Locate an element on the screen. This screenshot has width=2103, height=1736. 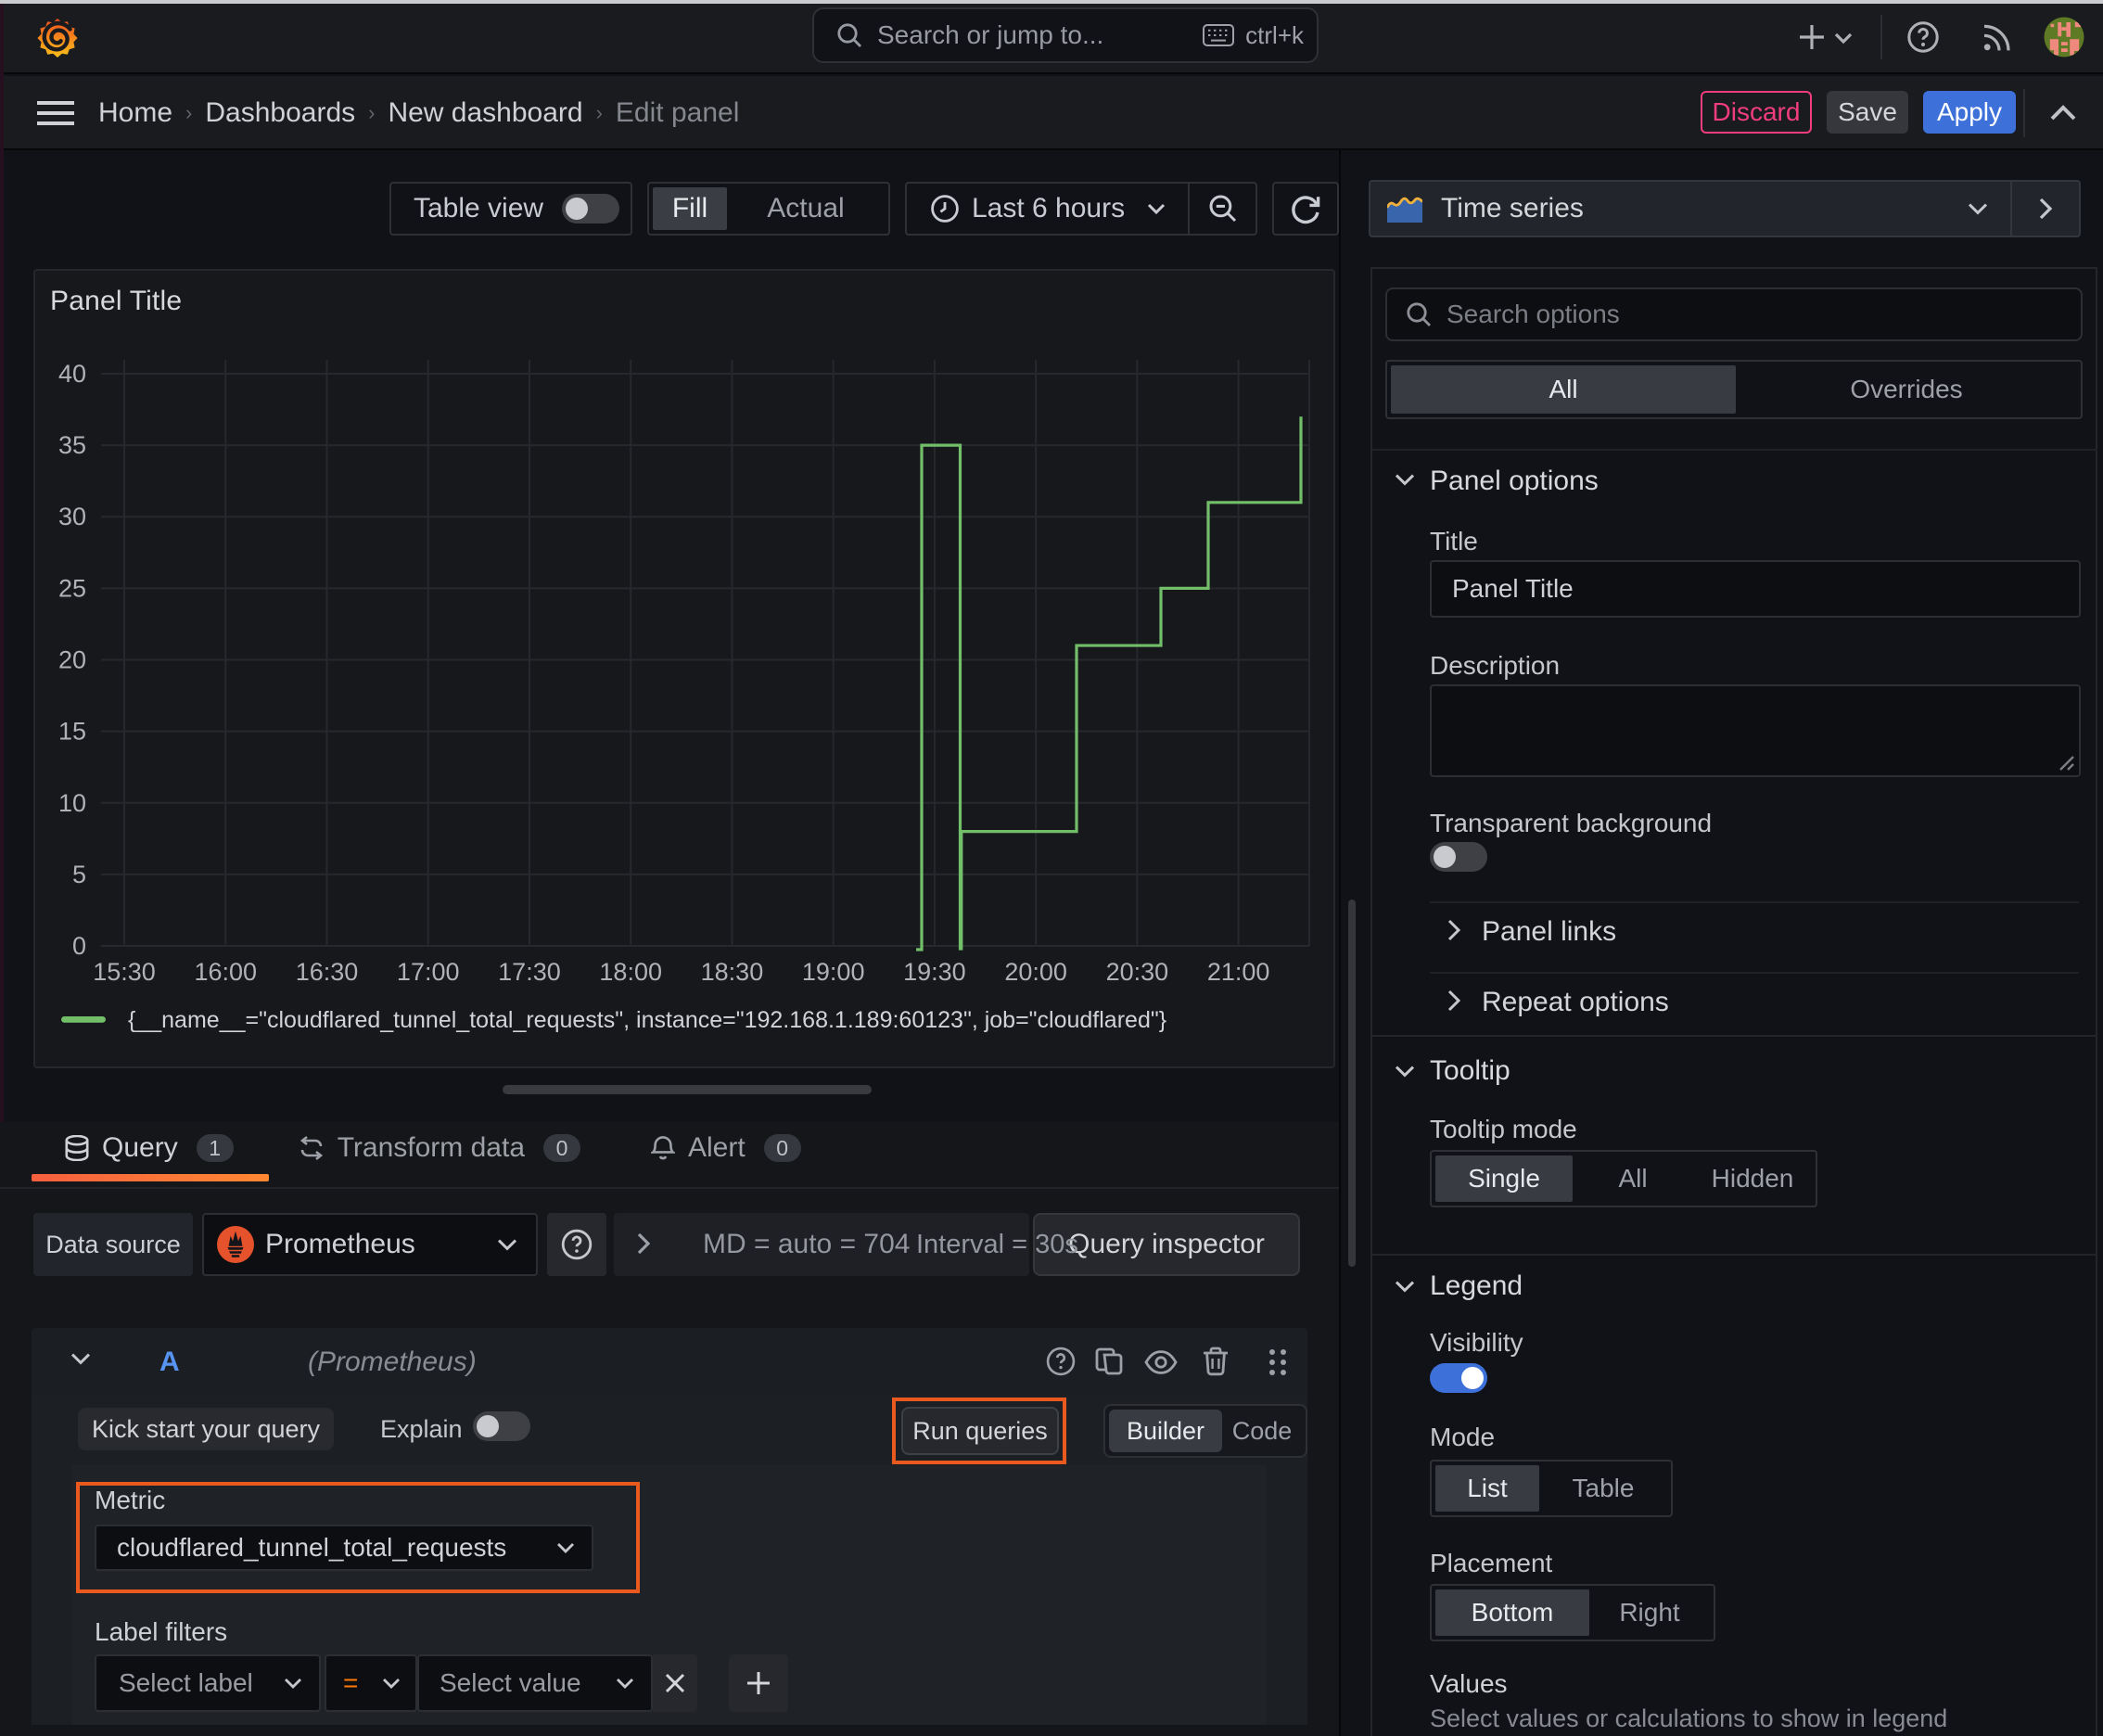
svg-text: 17:00 is located at coordinates (428, 972).